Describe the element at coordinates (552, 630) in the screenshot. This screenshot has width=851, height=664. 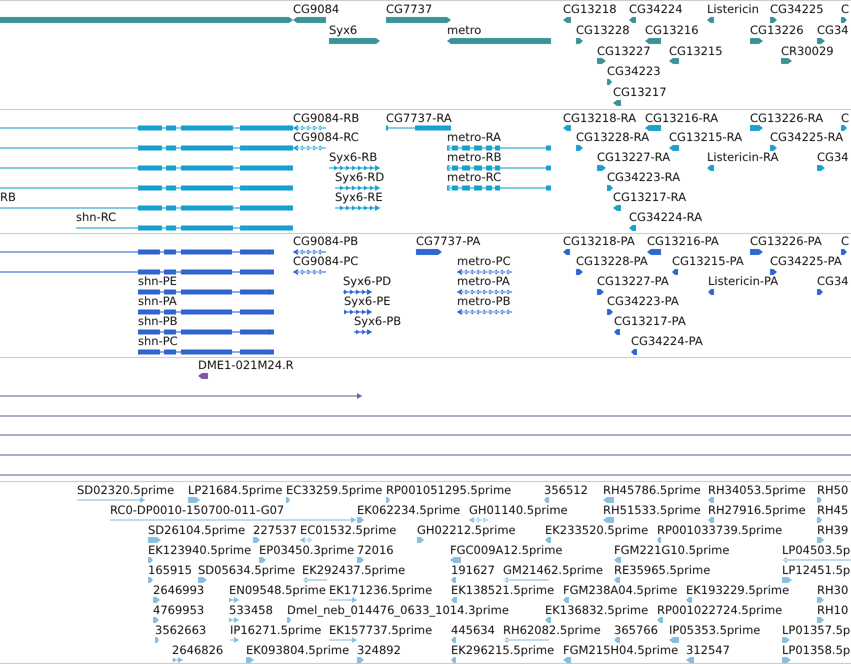
I see `feature-label: RH62082.5prime` at that location.